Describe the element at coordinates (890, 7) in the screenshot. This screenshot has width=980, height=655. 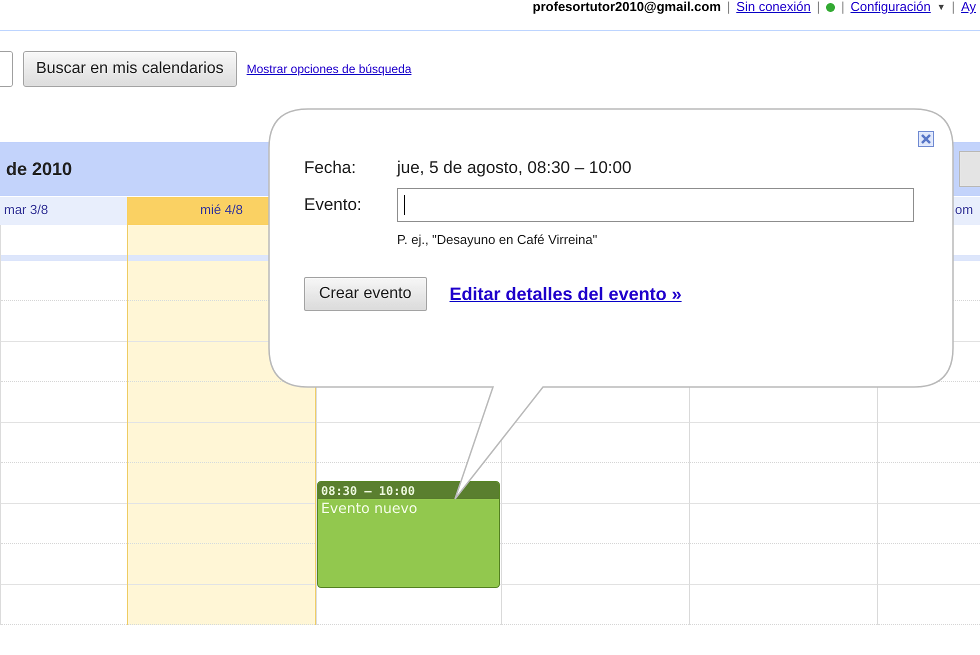
I see `top-link: Configuración` at that location.